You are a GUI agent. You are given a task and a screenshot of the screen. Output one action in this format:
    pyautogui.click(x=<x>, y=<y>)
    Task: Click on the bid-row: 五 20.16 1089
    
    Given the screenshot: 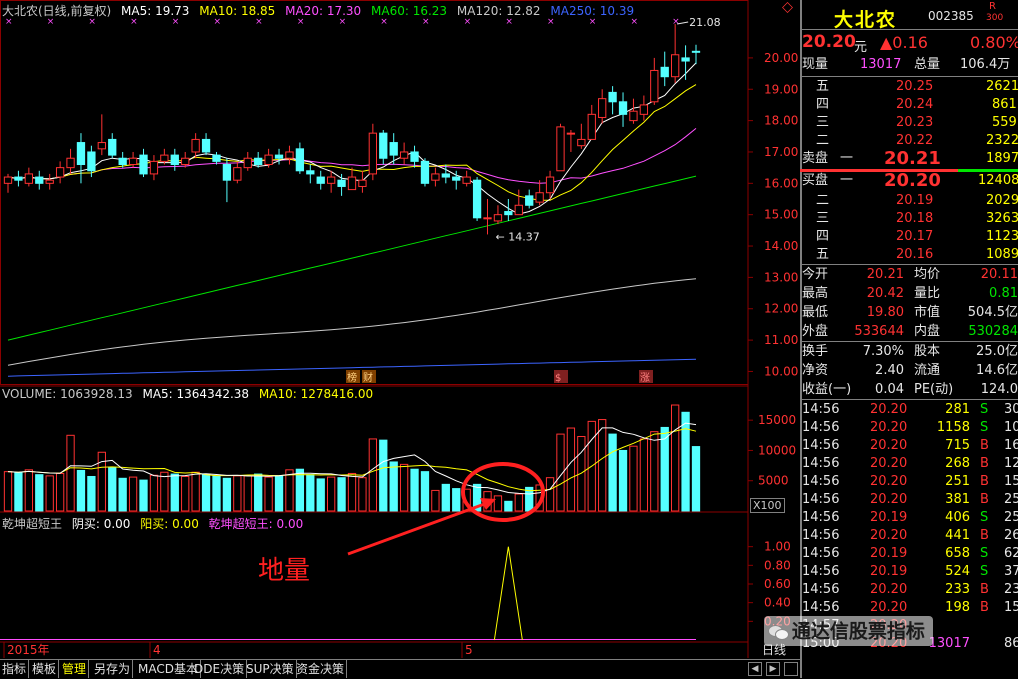 What is the action you would take?
    pyautogui.click(x=909, y=255)
    